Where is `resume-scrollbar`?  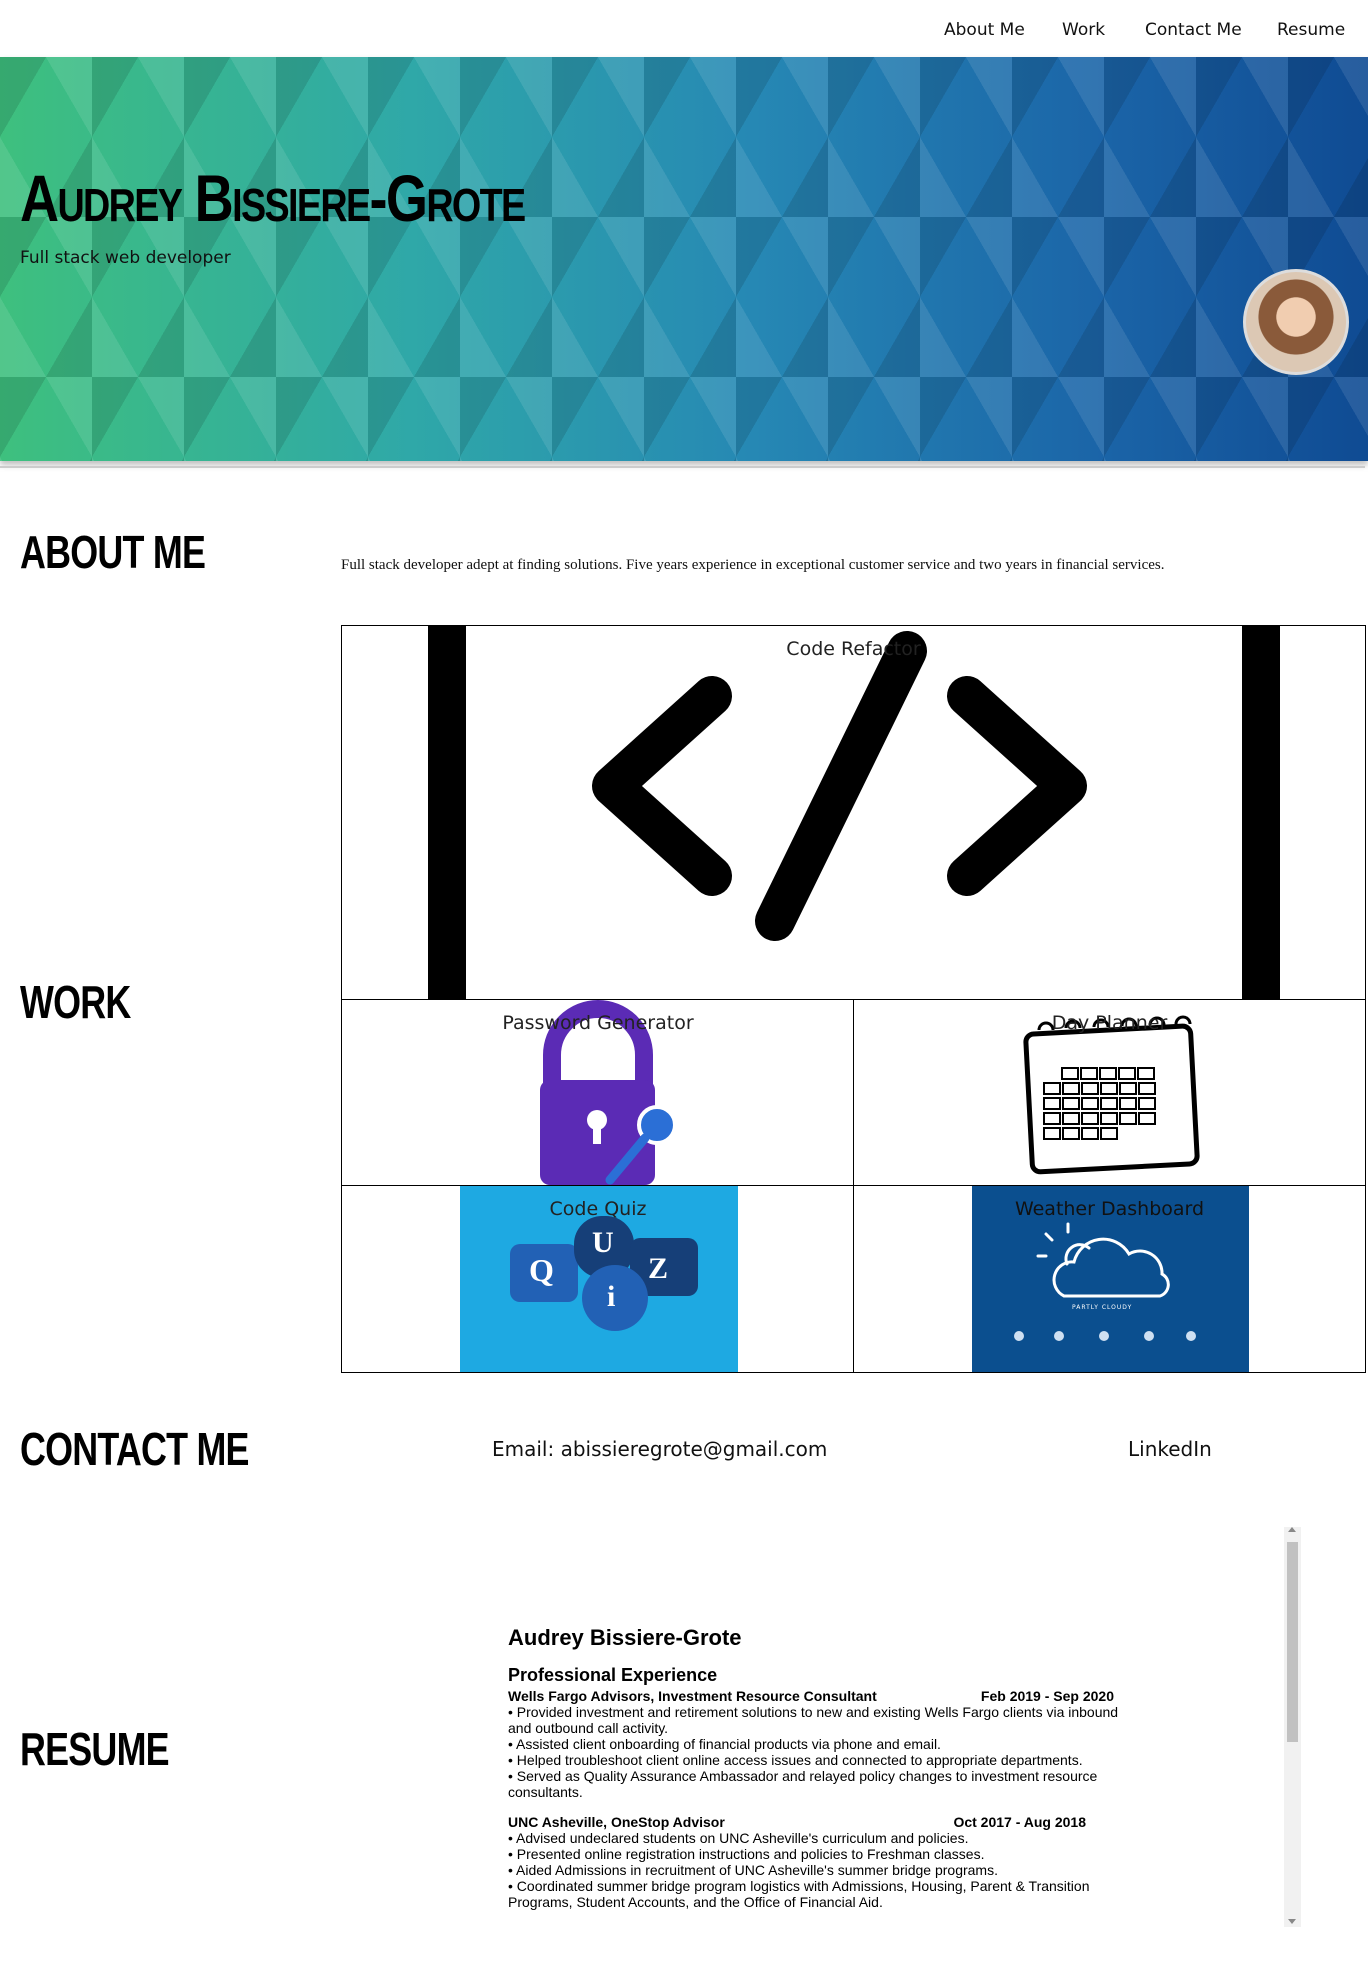
resume-scrollbar is located at coordinates (1292, 1727).